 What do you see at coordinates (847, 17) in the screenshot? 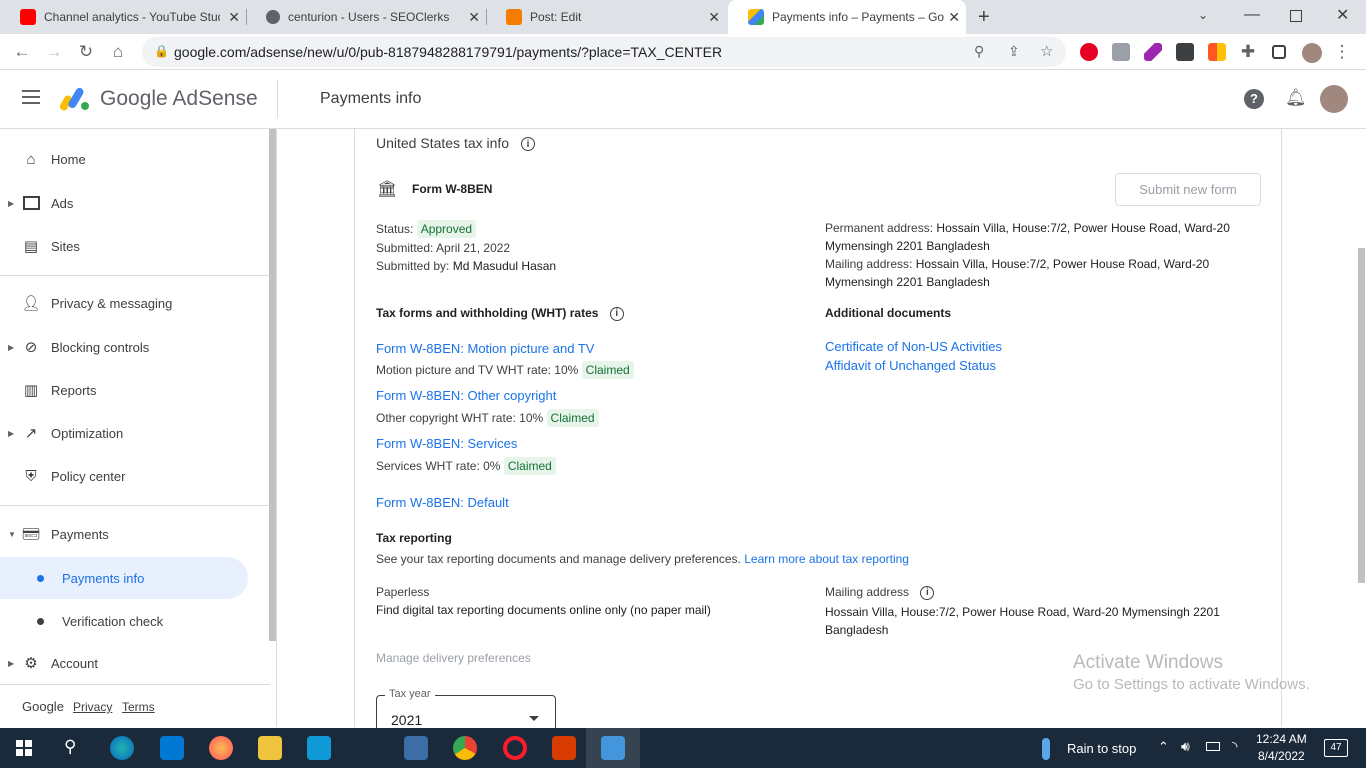
I see `browser-tab-adsense: Payments info – Payments – Goo ✕` at bounding box center [847, 17].